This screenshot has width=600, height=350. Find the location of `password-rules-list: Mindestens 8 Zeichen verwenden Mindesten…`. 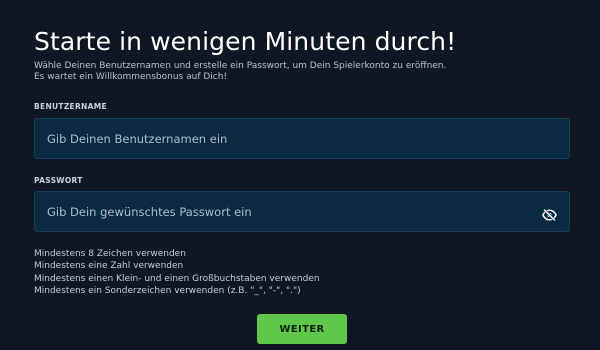

password-rules-list: Mindestens 8 Zeichen verwenden Mindesten… is located at coordinates (177, 272).